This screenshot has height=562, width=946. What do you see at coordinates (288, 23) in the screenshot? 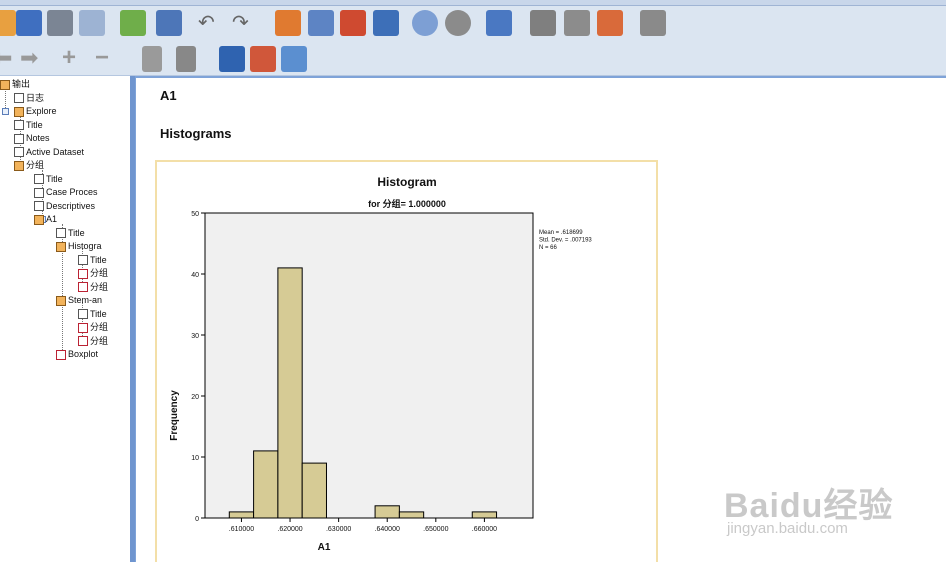
I see `goto-case-icon` at bounding box center [288, 23].